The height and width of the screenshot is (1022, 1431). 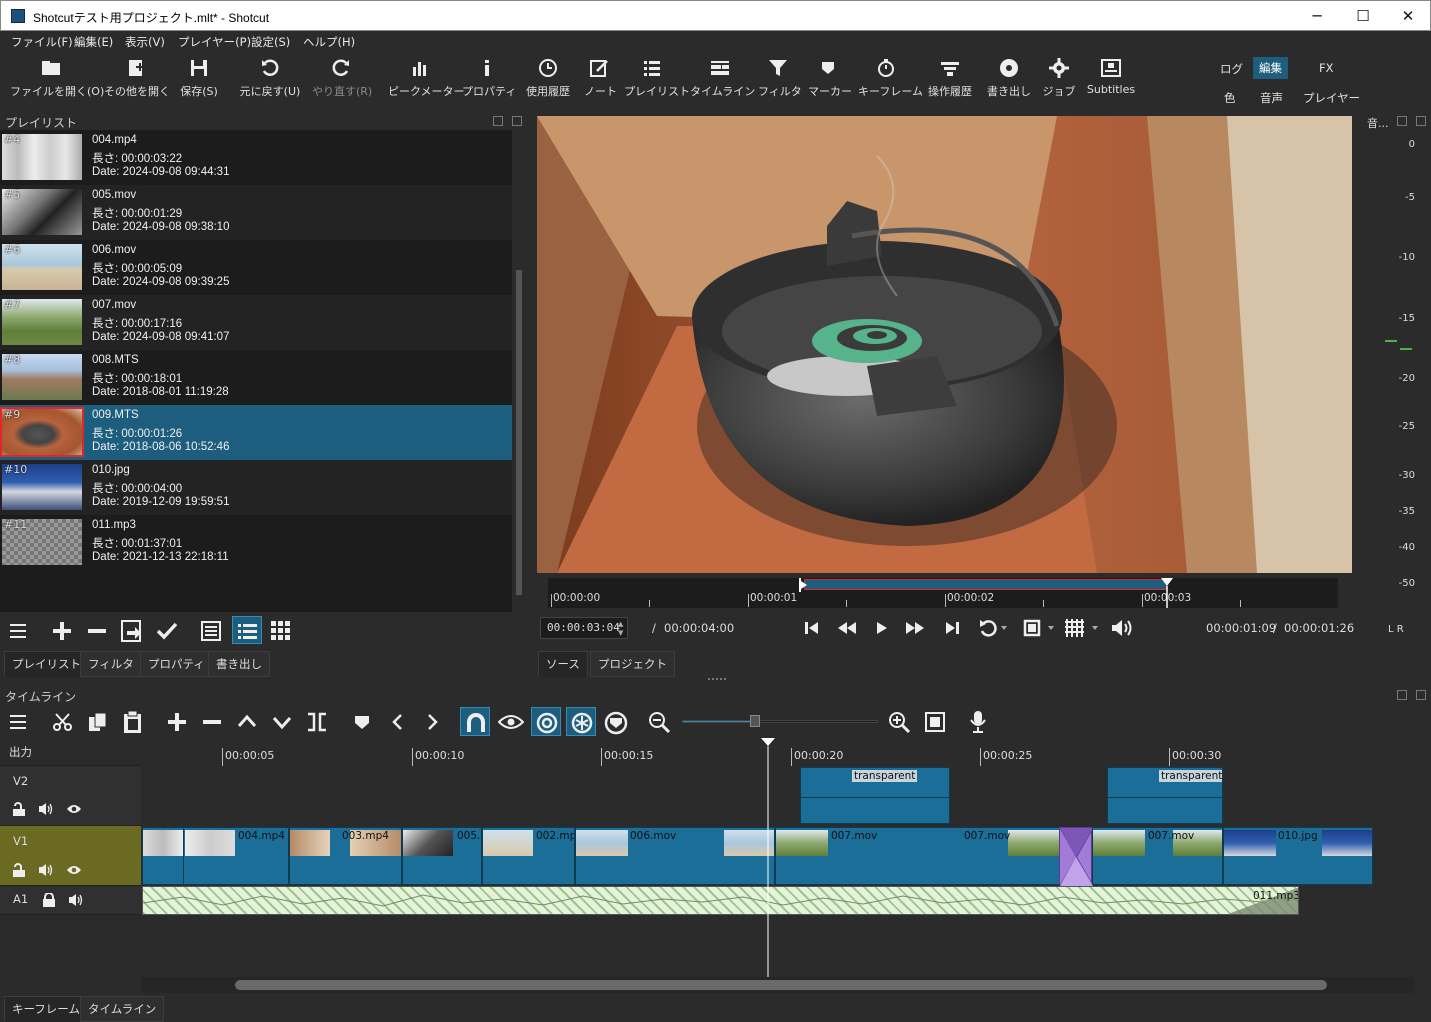 What do you see at coordinates (1231, 69) in the screenshot?
I see `layout-log: ログ` at bounding box center [1231, 69].